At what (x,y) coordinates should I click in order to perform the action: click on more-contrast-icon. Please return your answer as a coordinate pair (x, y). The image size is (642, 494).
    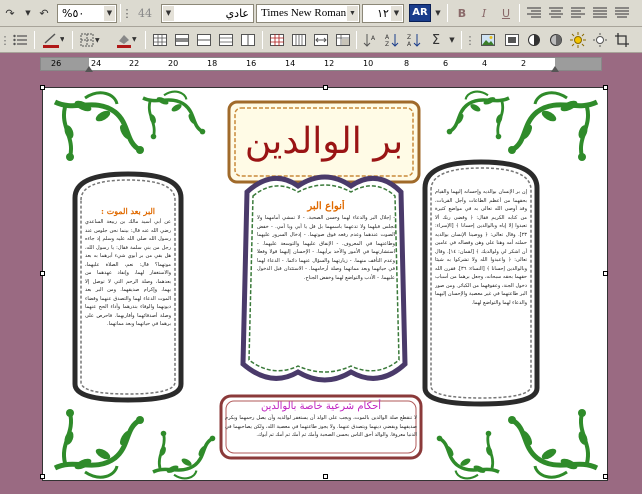
    Looking at the image, I should click on (534, 40).